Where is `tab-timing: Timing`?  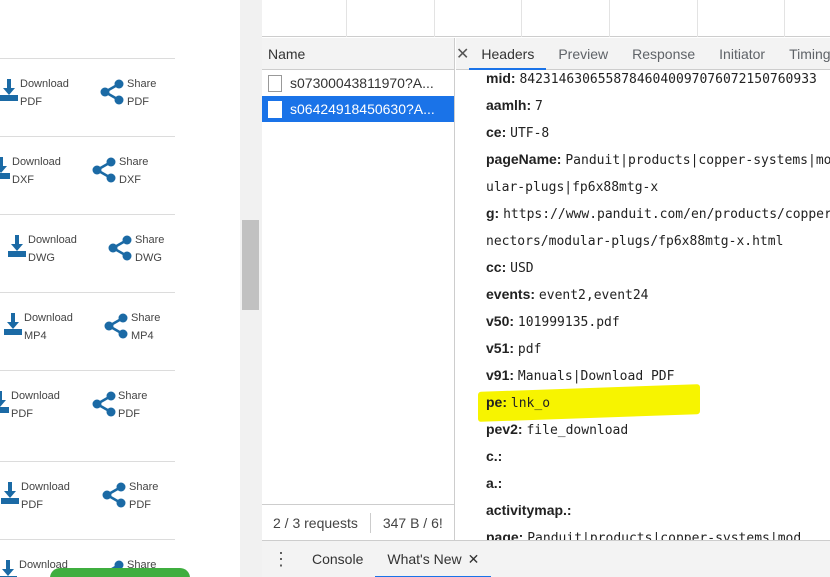
tab-timing: Timing is located at coordinates (803, 54).